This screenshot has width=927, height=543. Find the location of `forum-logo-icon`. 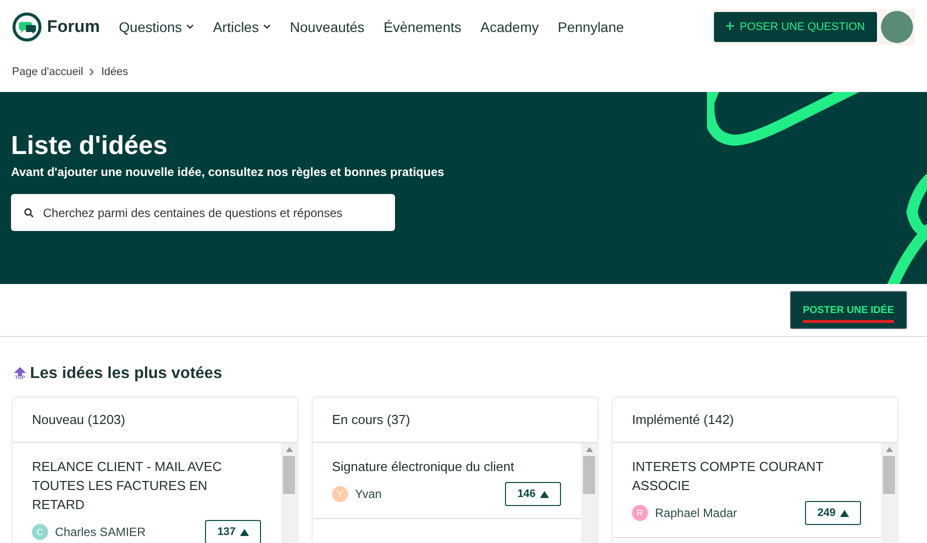

forum-logo-icon is located at coordinates (27, 27).